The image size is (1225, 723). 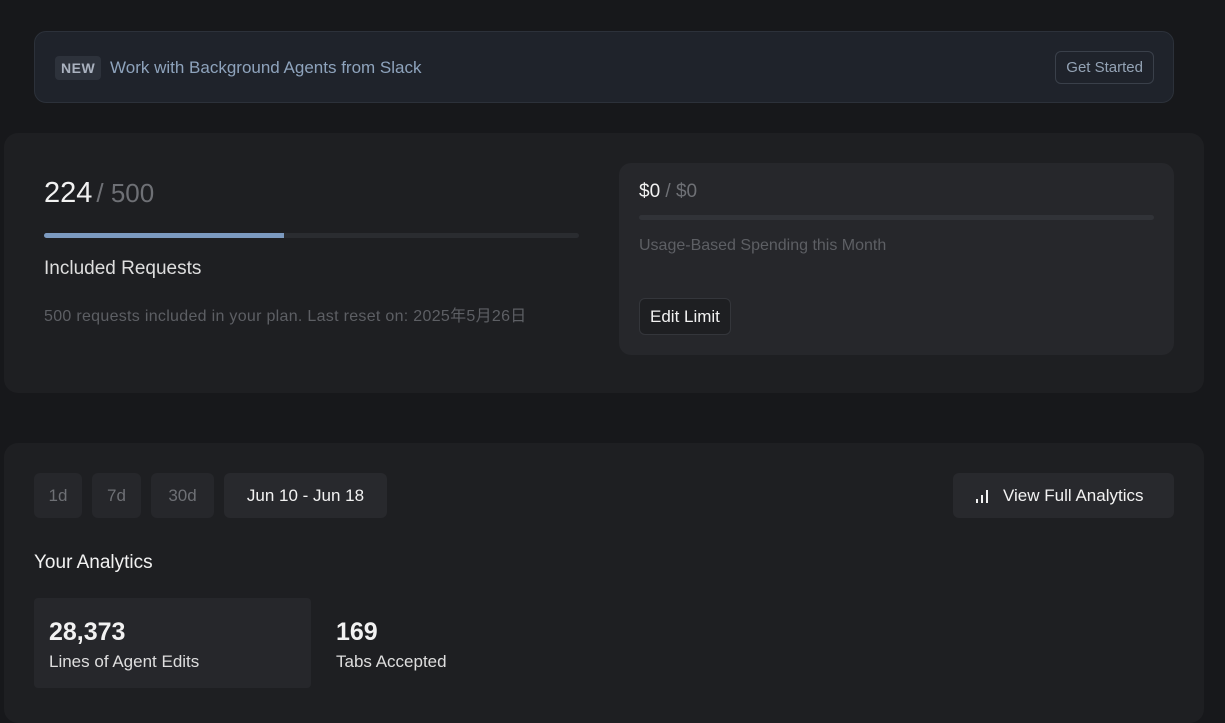 I want to click on view-full-analytics-button: View Full Analytics, so click(x=1063, y=495).